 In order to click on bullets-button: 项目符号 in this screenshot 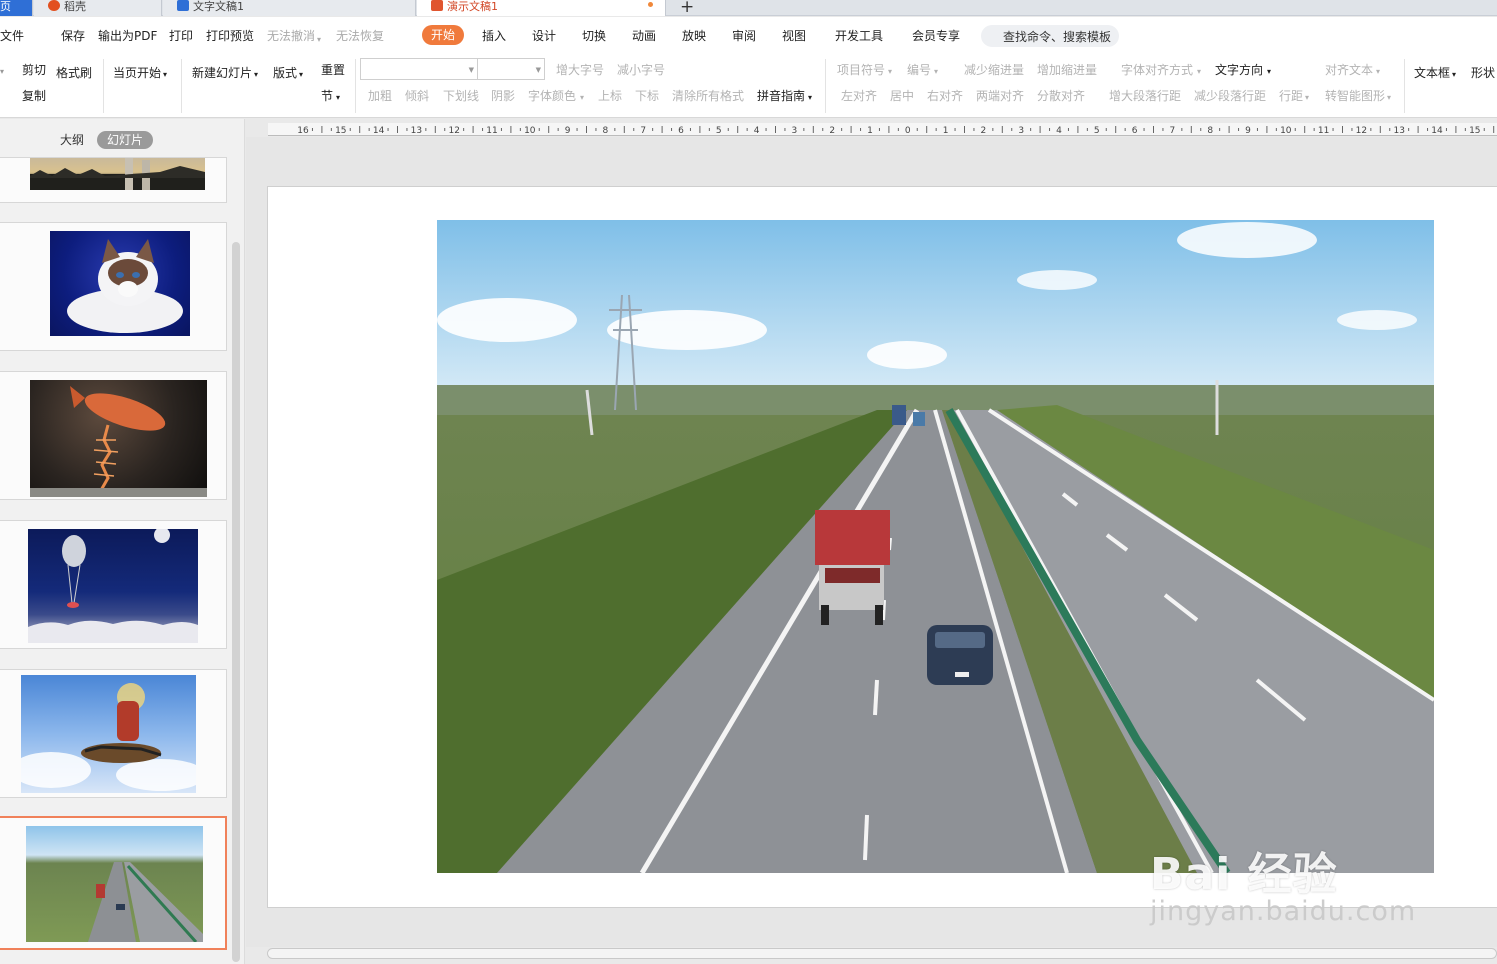, I will do `click(861, 70)`.